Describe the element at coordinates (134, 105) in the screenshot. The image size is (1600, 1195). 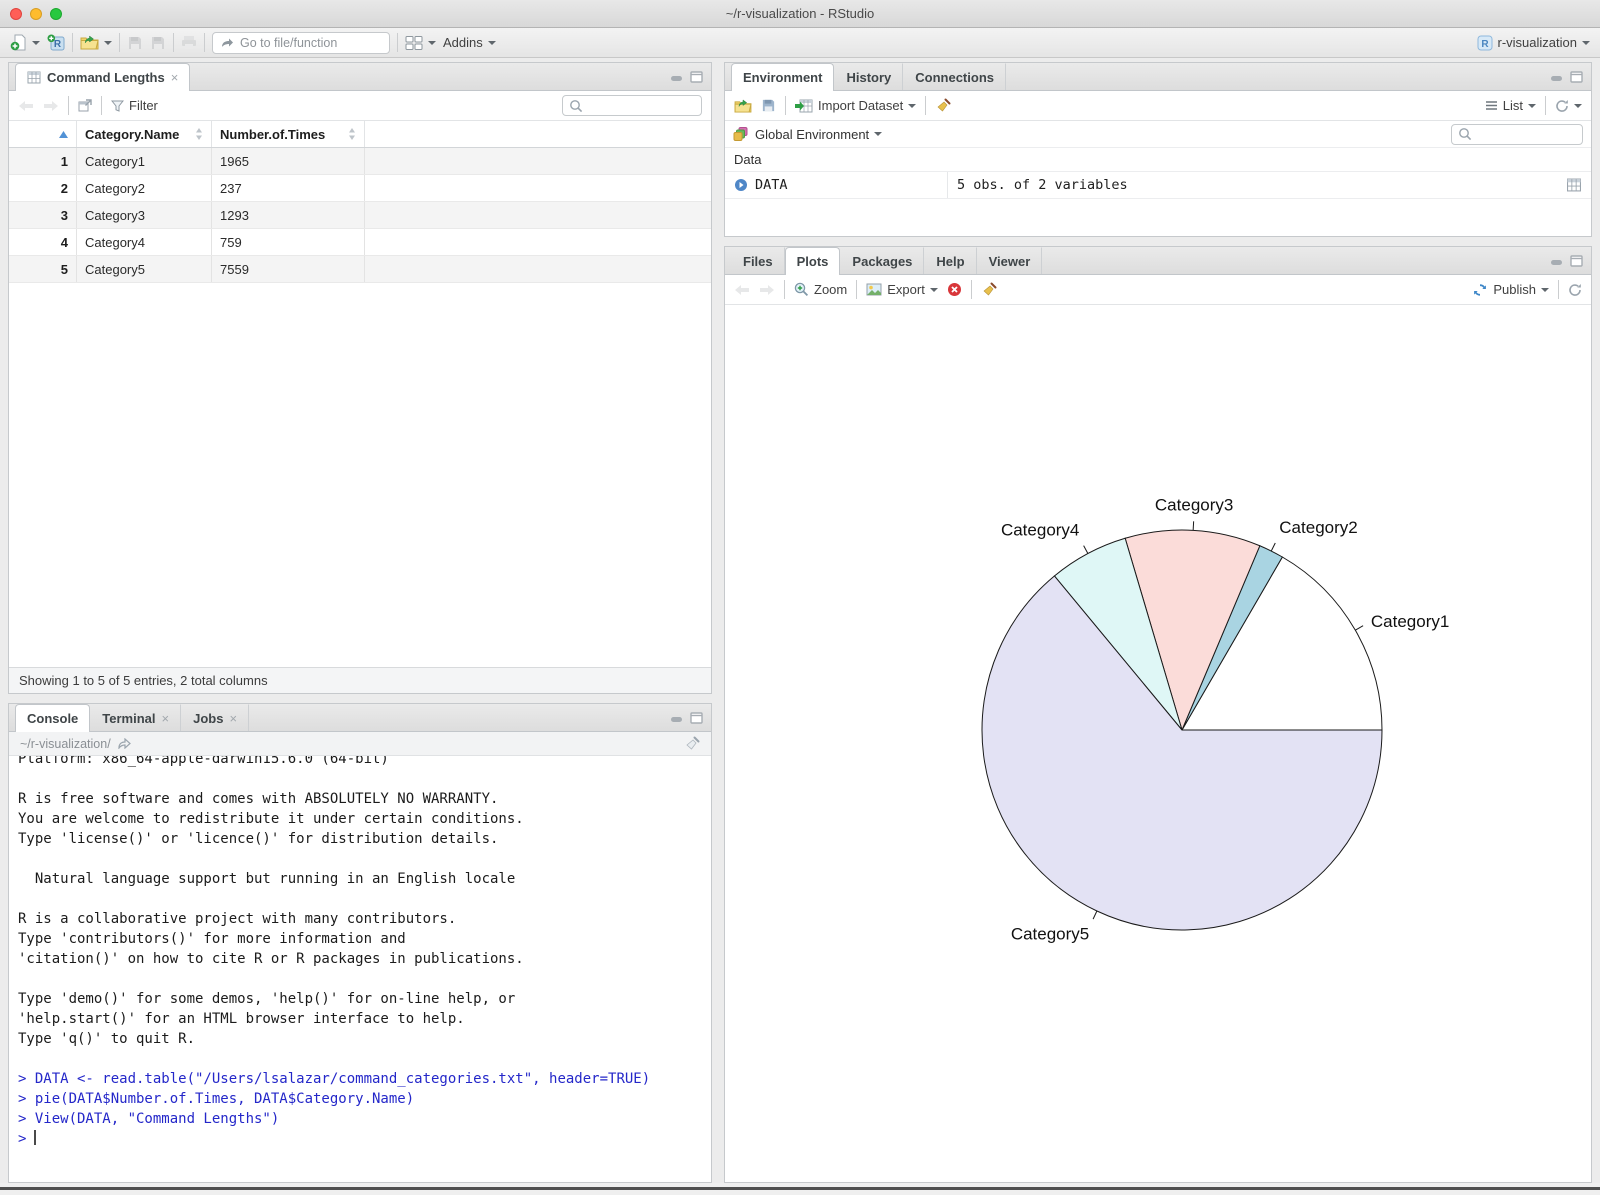
I see `filter-button: Filter` at that location.